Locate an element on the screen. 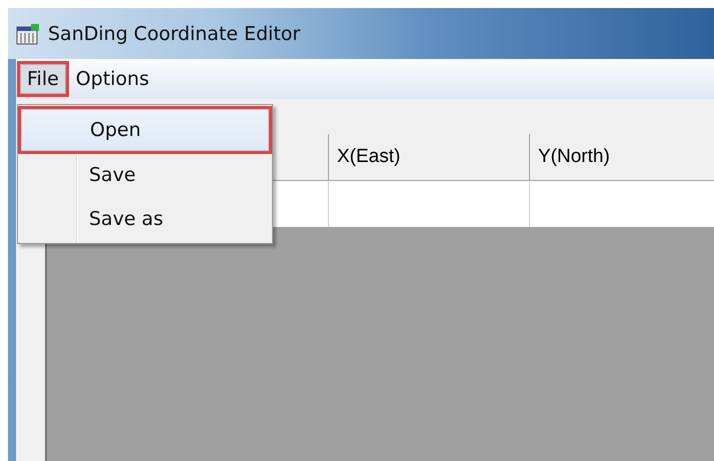 The width and height of the screenshot is (714, 461). menu-item: Save as is located at coordinates (145, 219).